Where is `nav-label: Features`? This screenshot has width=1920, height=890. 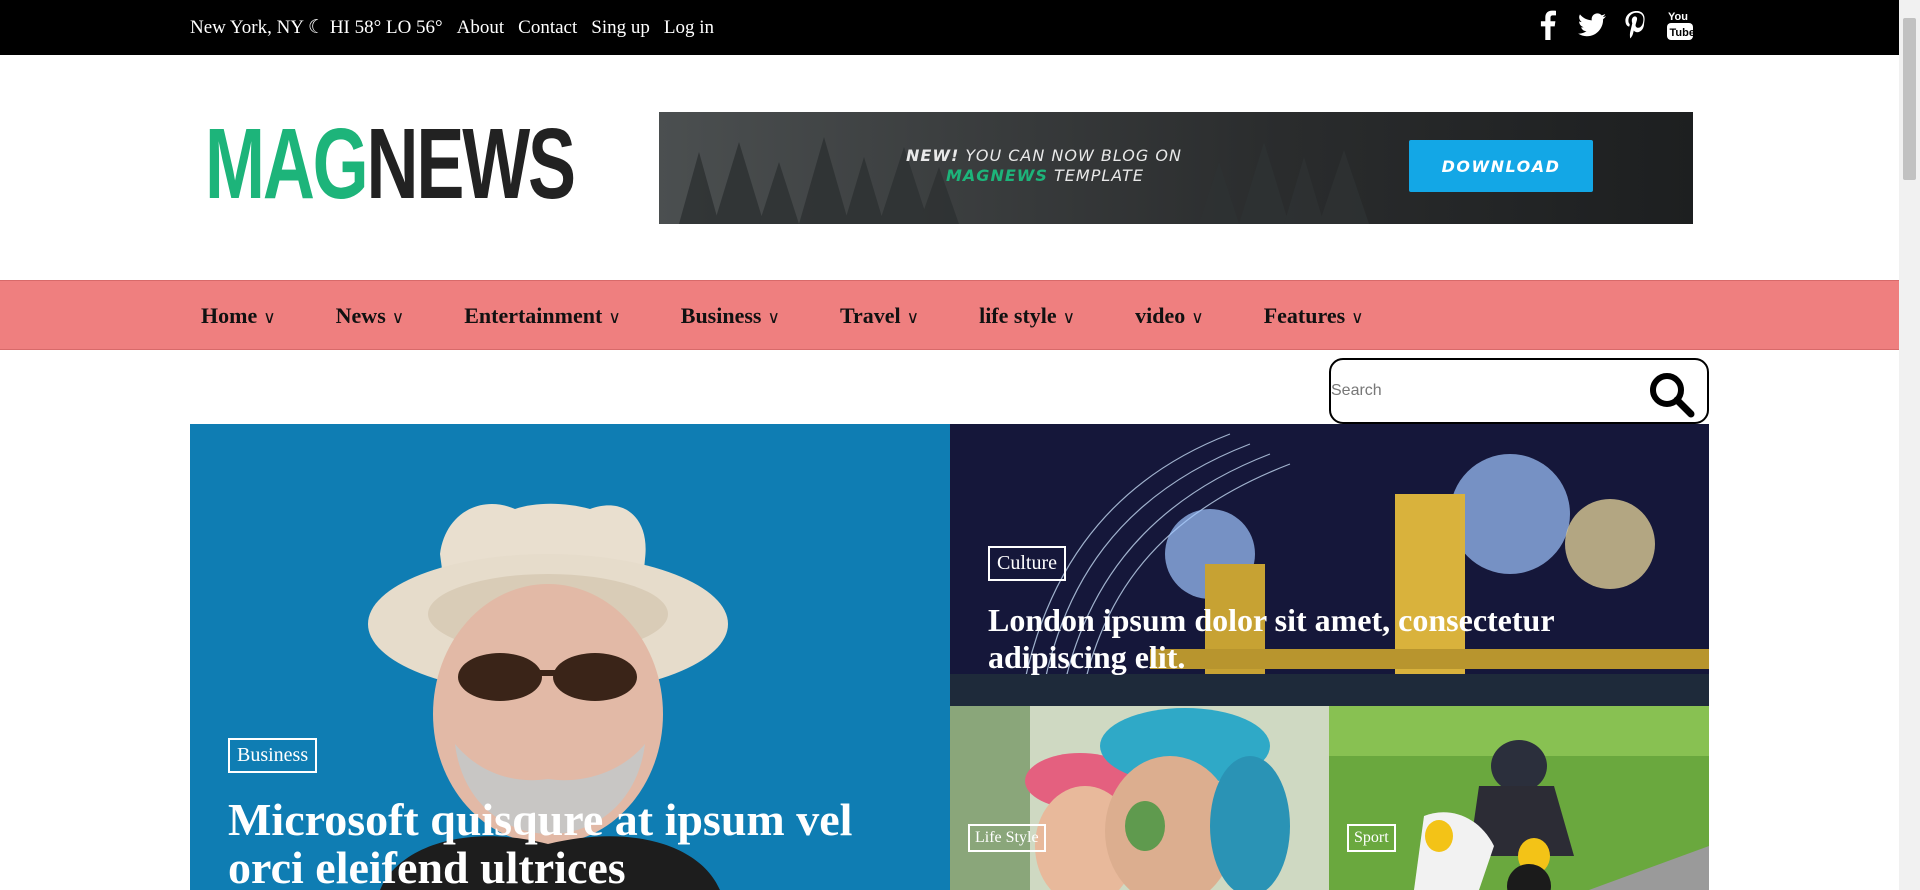 nav-label: Features is located at coordinates (1304, 315).